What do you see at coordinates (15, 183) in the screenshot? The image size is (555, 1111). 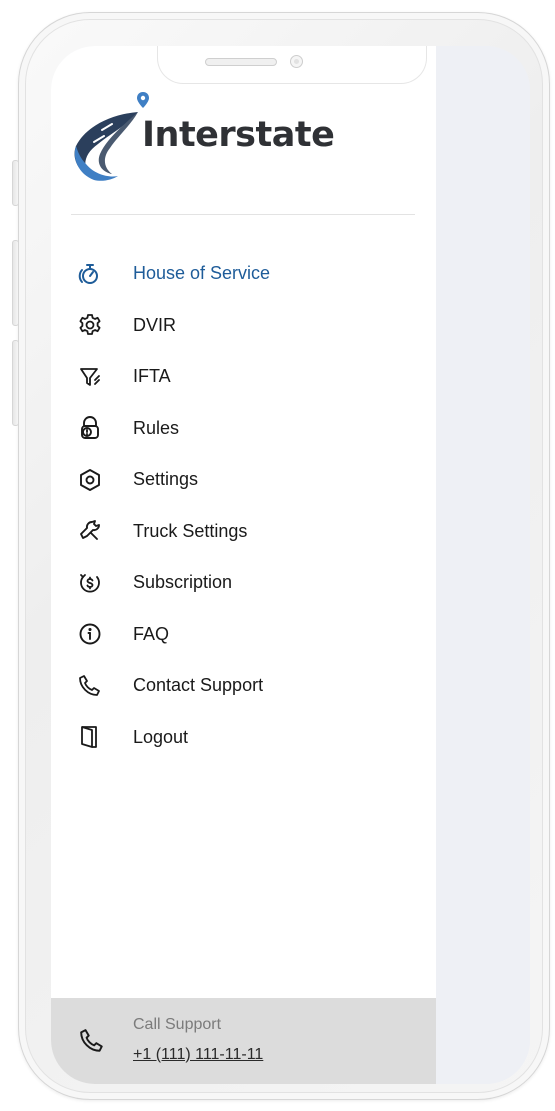 I see `side-button-mute` at bounding box center [15, 183].